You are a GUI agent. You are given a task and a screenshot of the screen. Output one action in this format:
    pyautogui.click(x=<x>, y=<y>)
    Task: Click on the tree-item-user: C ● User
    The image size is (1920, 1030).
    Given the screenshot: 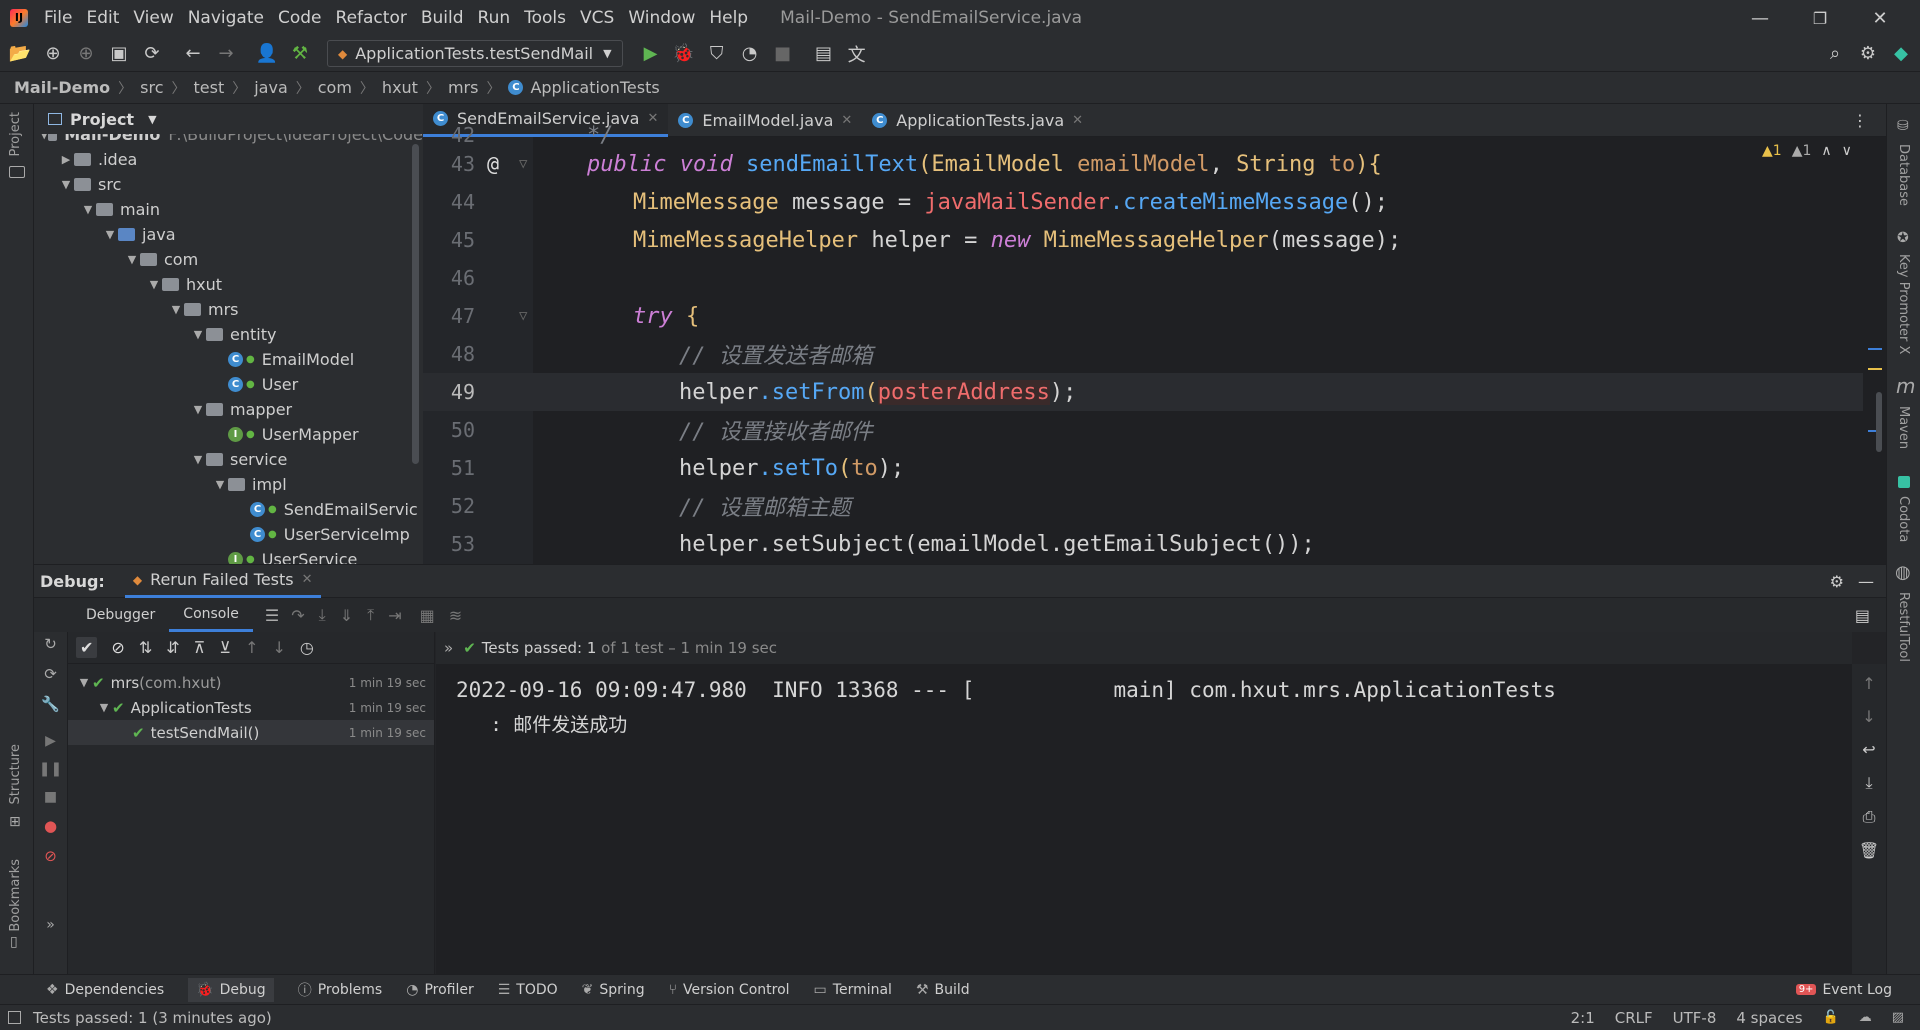 What is the action you would take?
    pyautogui.click(x=228, y=384)
    